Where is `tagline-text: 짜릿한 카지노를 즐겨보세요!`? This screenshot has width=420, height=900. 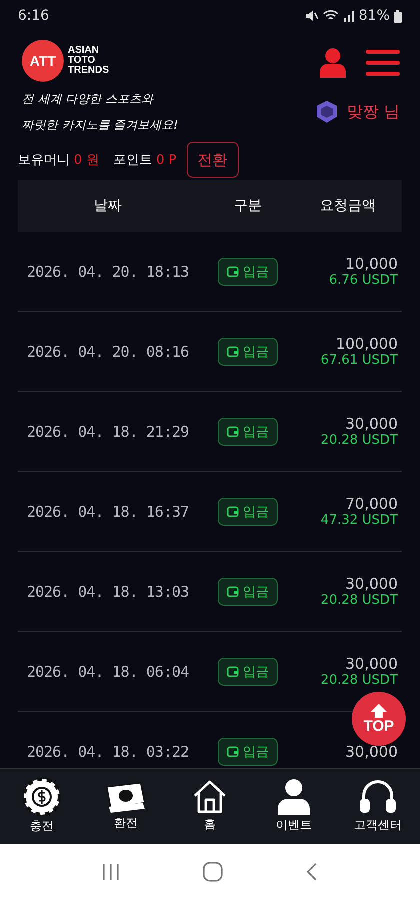 tagline-text: 짜릿한 카지노를 즐겨보세요! is located at coordinates (100, 125).